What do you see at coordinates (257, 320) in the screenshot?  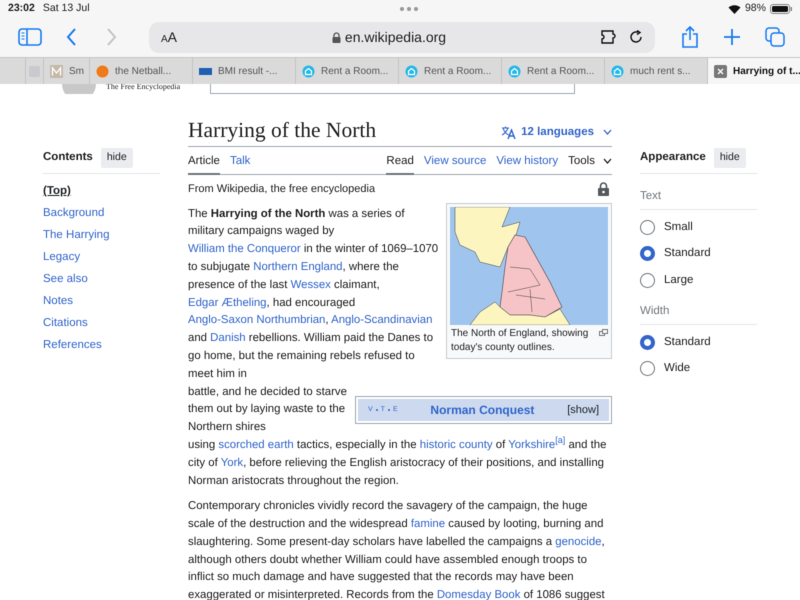 I see `article-link: Anglo-Saxon Northumbrian` at bounding box center [257, 320].